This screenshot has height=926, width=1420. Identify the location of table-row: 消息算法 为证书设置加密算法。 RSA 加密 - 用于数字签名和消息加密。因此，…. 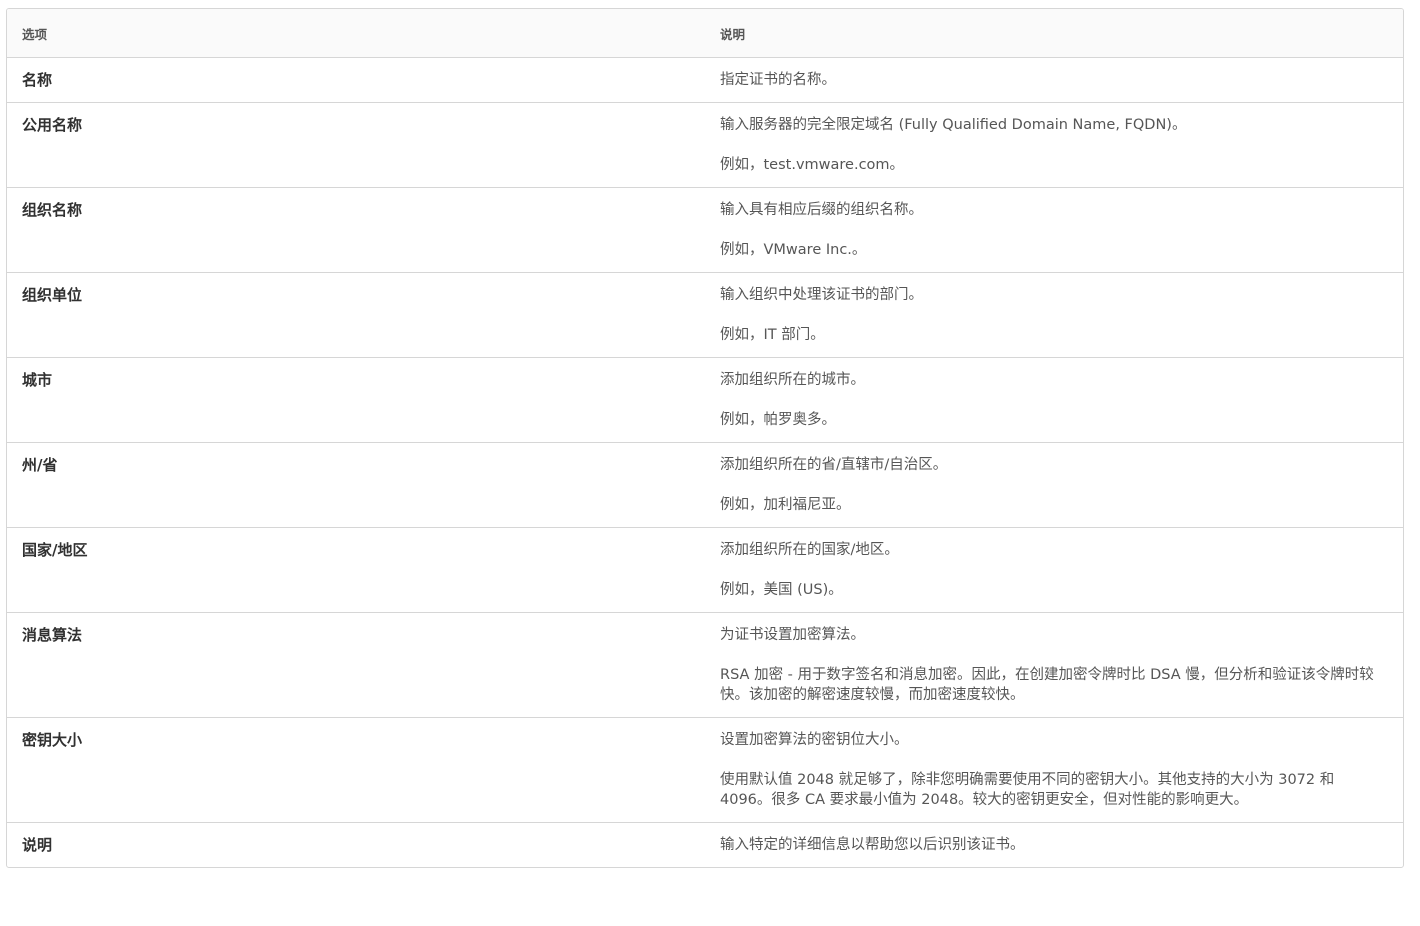
(705, 665).